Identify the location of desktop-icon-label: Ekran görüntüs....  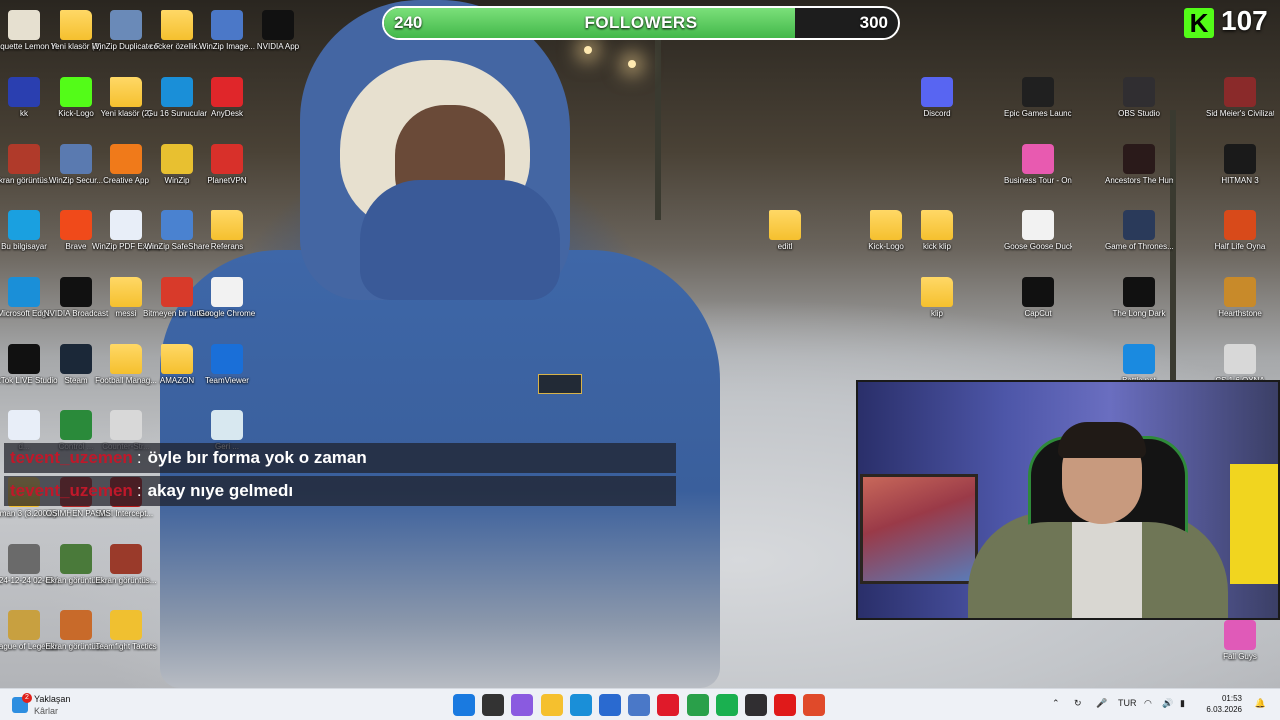
(126, 580).